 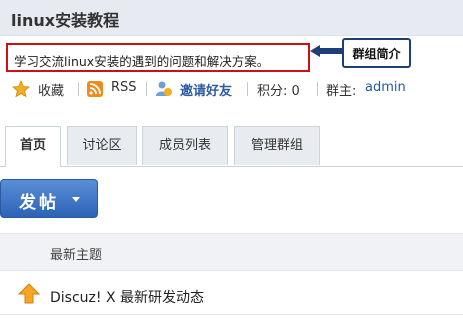 I want to click on pinned-up-arrow-icon, so click(x=29, y=293).